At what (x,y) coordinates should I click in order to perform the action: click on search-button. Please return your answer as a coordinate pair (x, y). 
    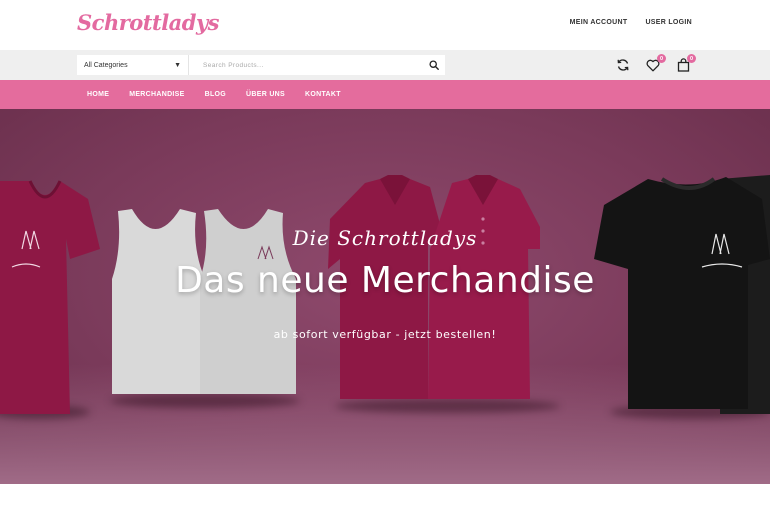
    Looking at the image, I should click on (434, 65).